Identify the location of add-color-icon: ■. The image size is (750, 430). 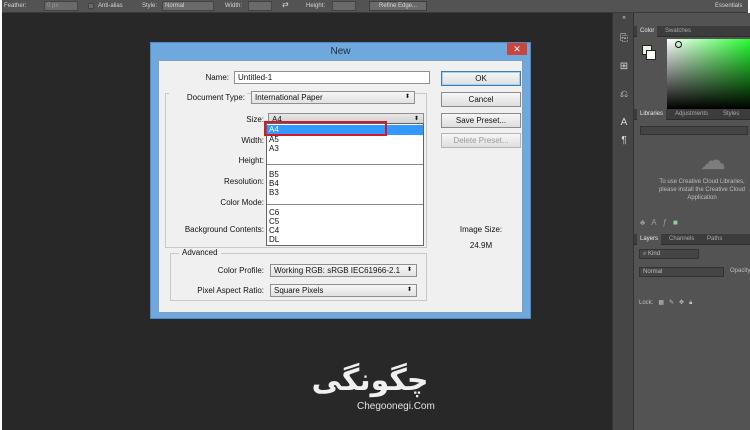
(675, 222).